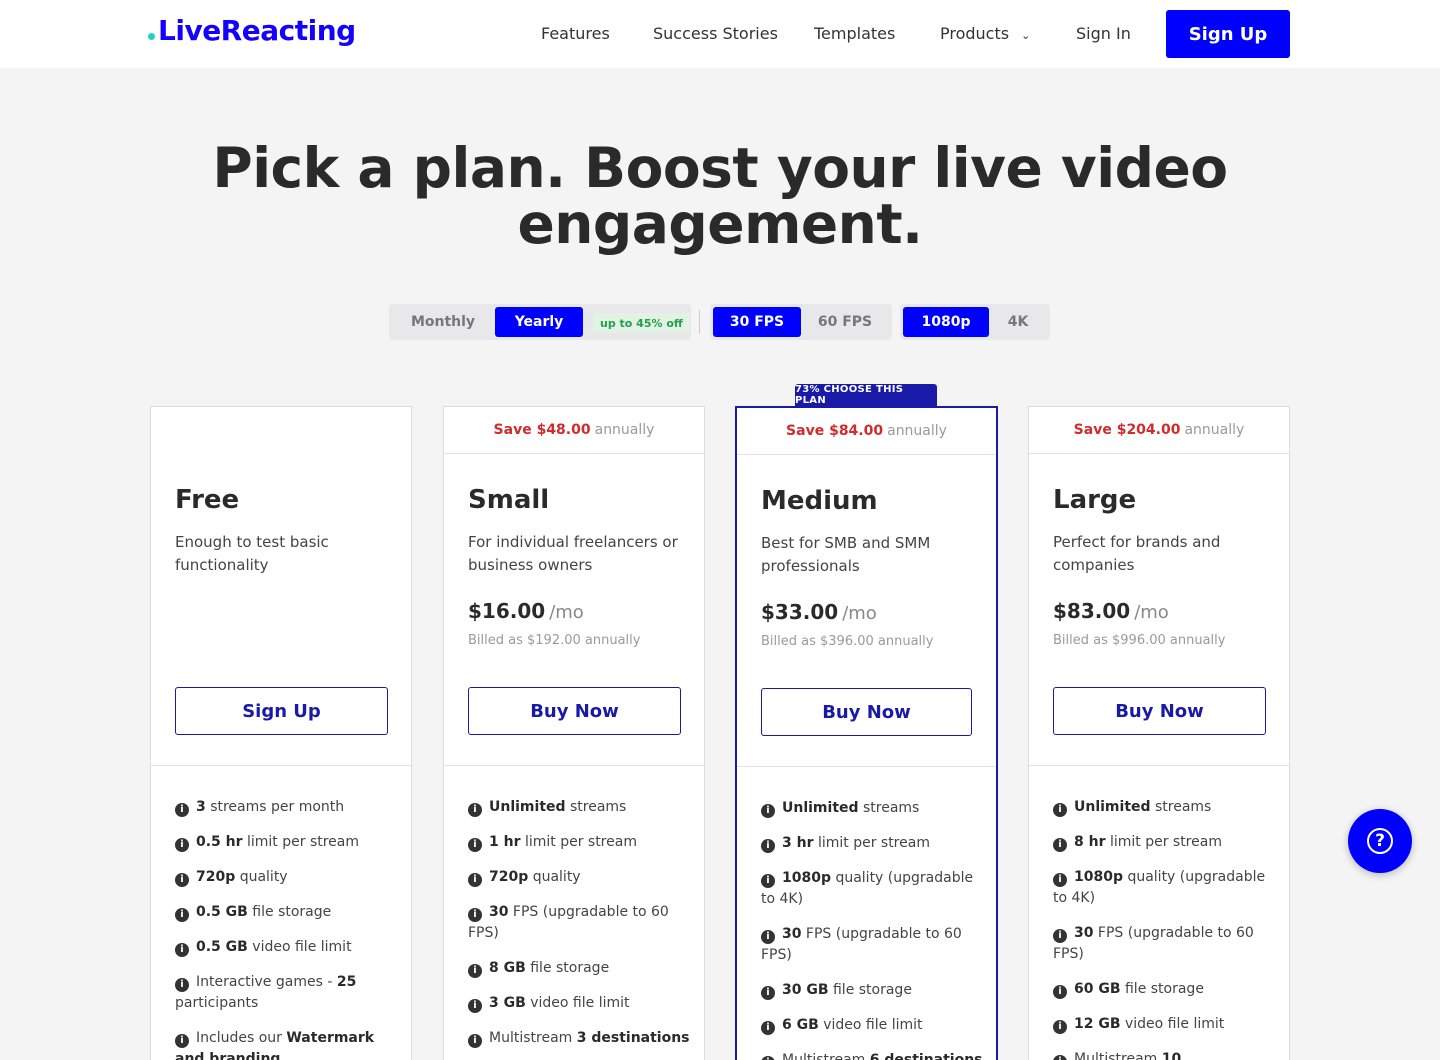 Image resolution: width=1440 pixels, height=1060 pixels. What do you see at coordinates (287, 912) in the screenshot?
I see `feature-item: i 0.5 GB file storage` at bounding box center [287, 912].